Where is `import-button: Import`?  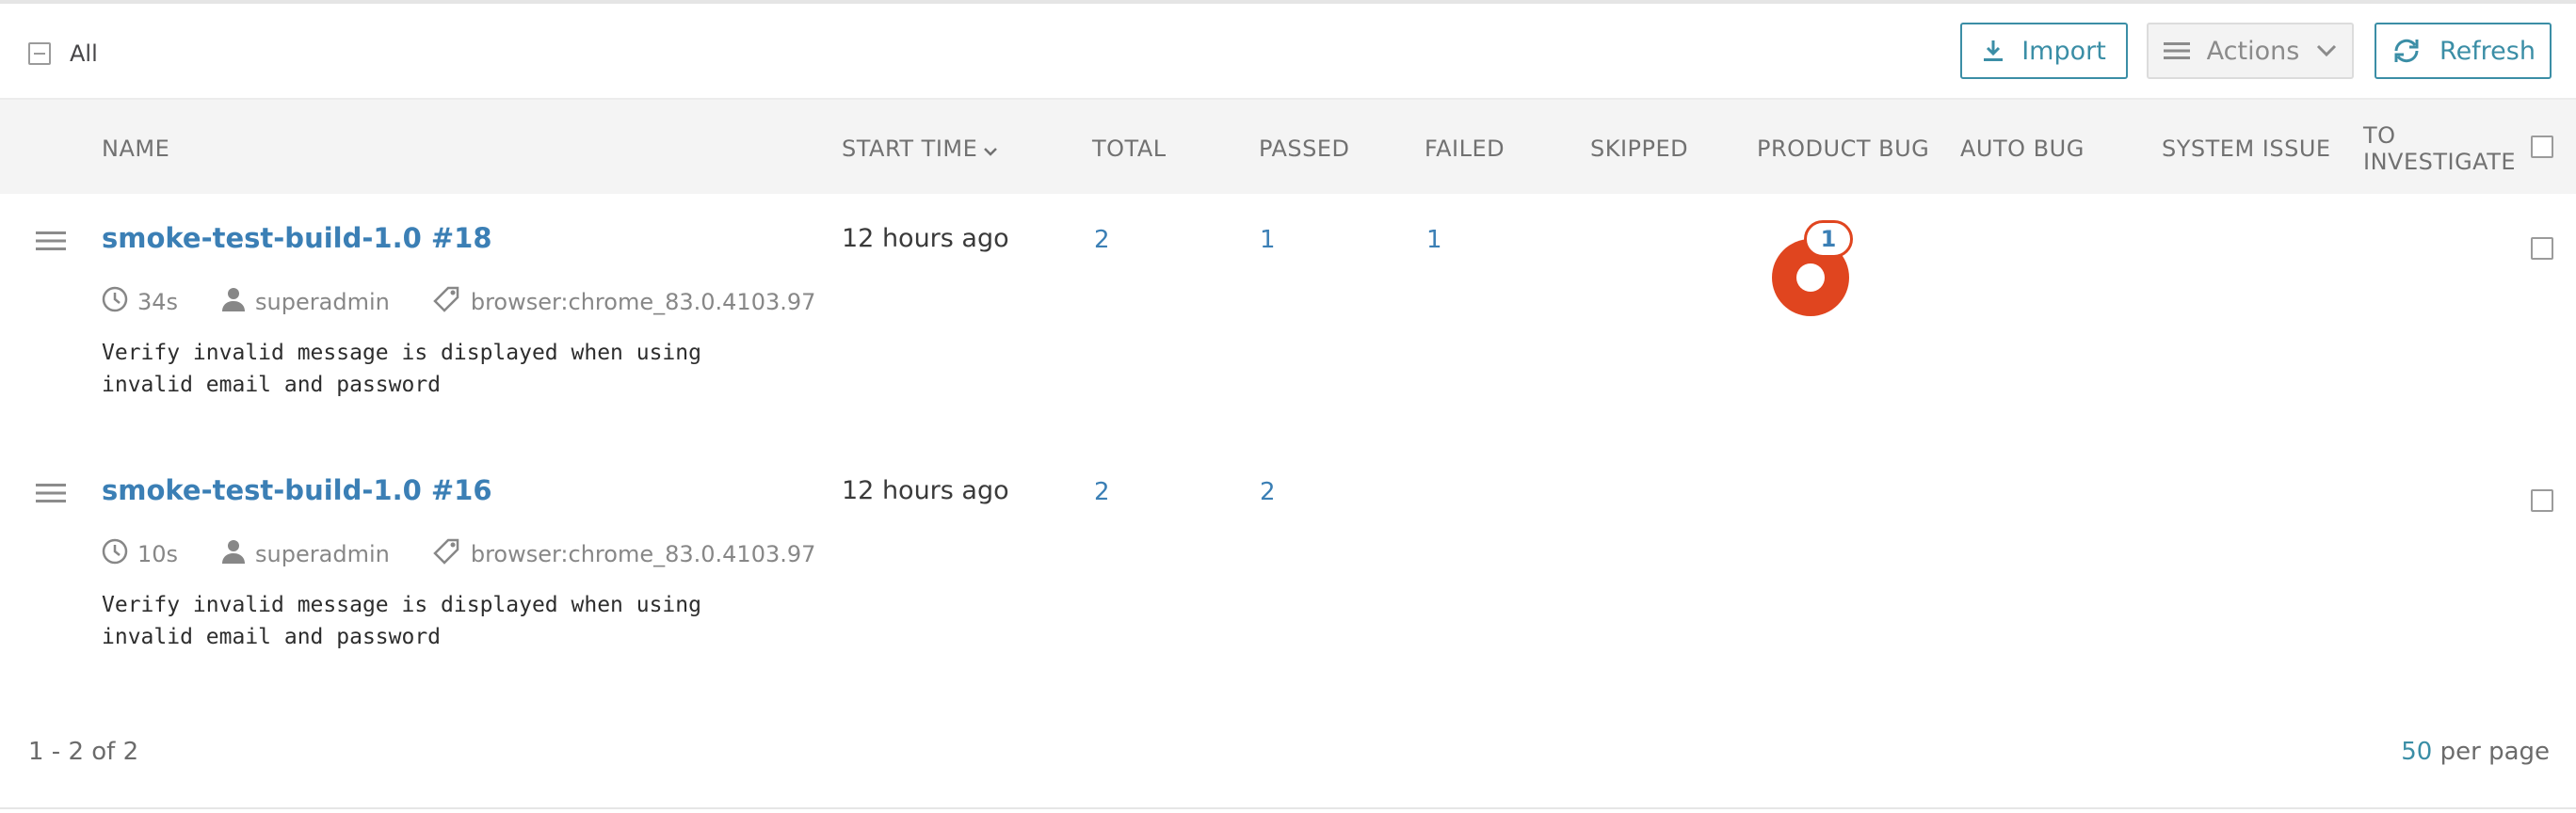
import-button: Import is located at coordinates (2044, 51).